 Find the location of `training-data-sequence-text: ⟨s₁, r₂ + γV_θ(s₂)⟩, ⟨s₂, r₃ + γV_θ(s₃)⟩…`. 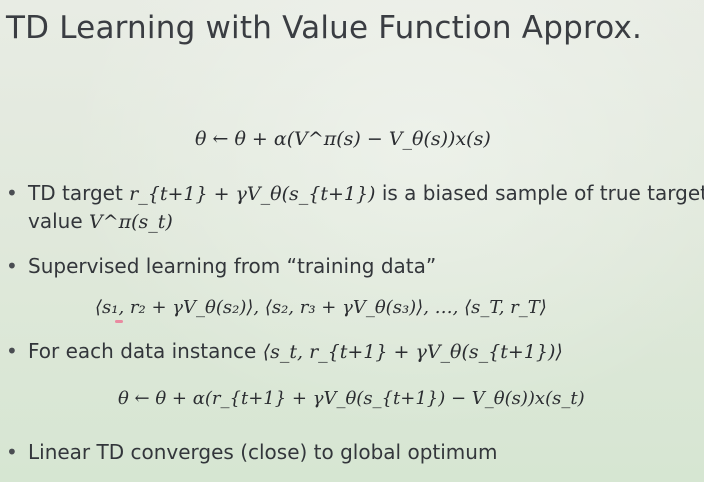

training-data-sequence-text: ⟨s₁, r₂ + γV_θ(s₂)⟩, ⟨s₂, r₃ + γV_θ(s₃)⟩… is located at coordinates (321, 307).